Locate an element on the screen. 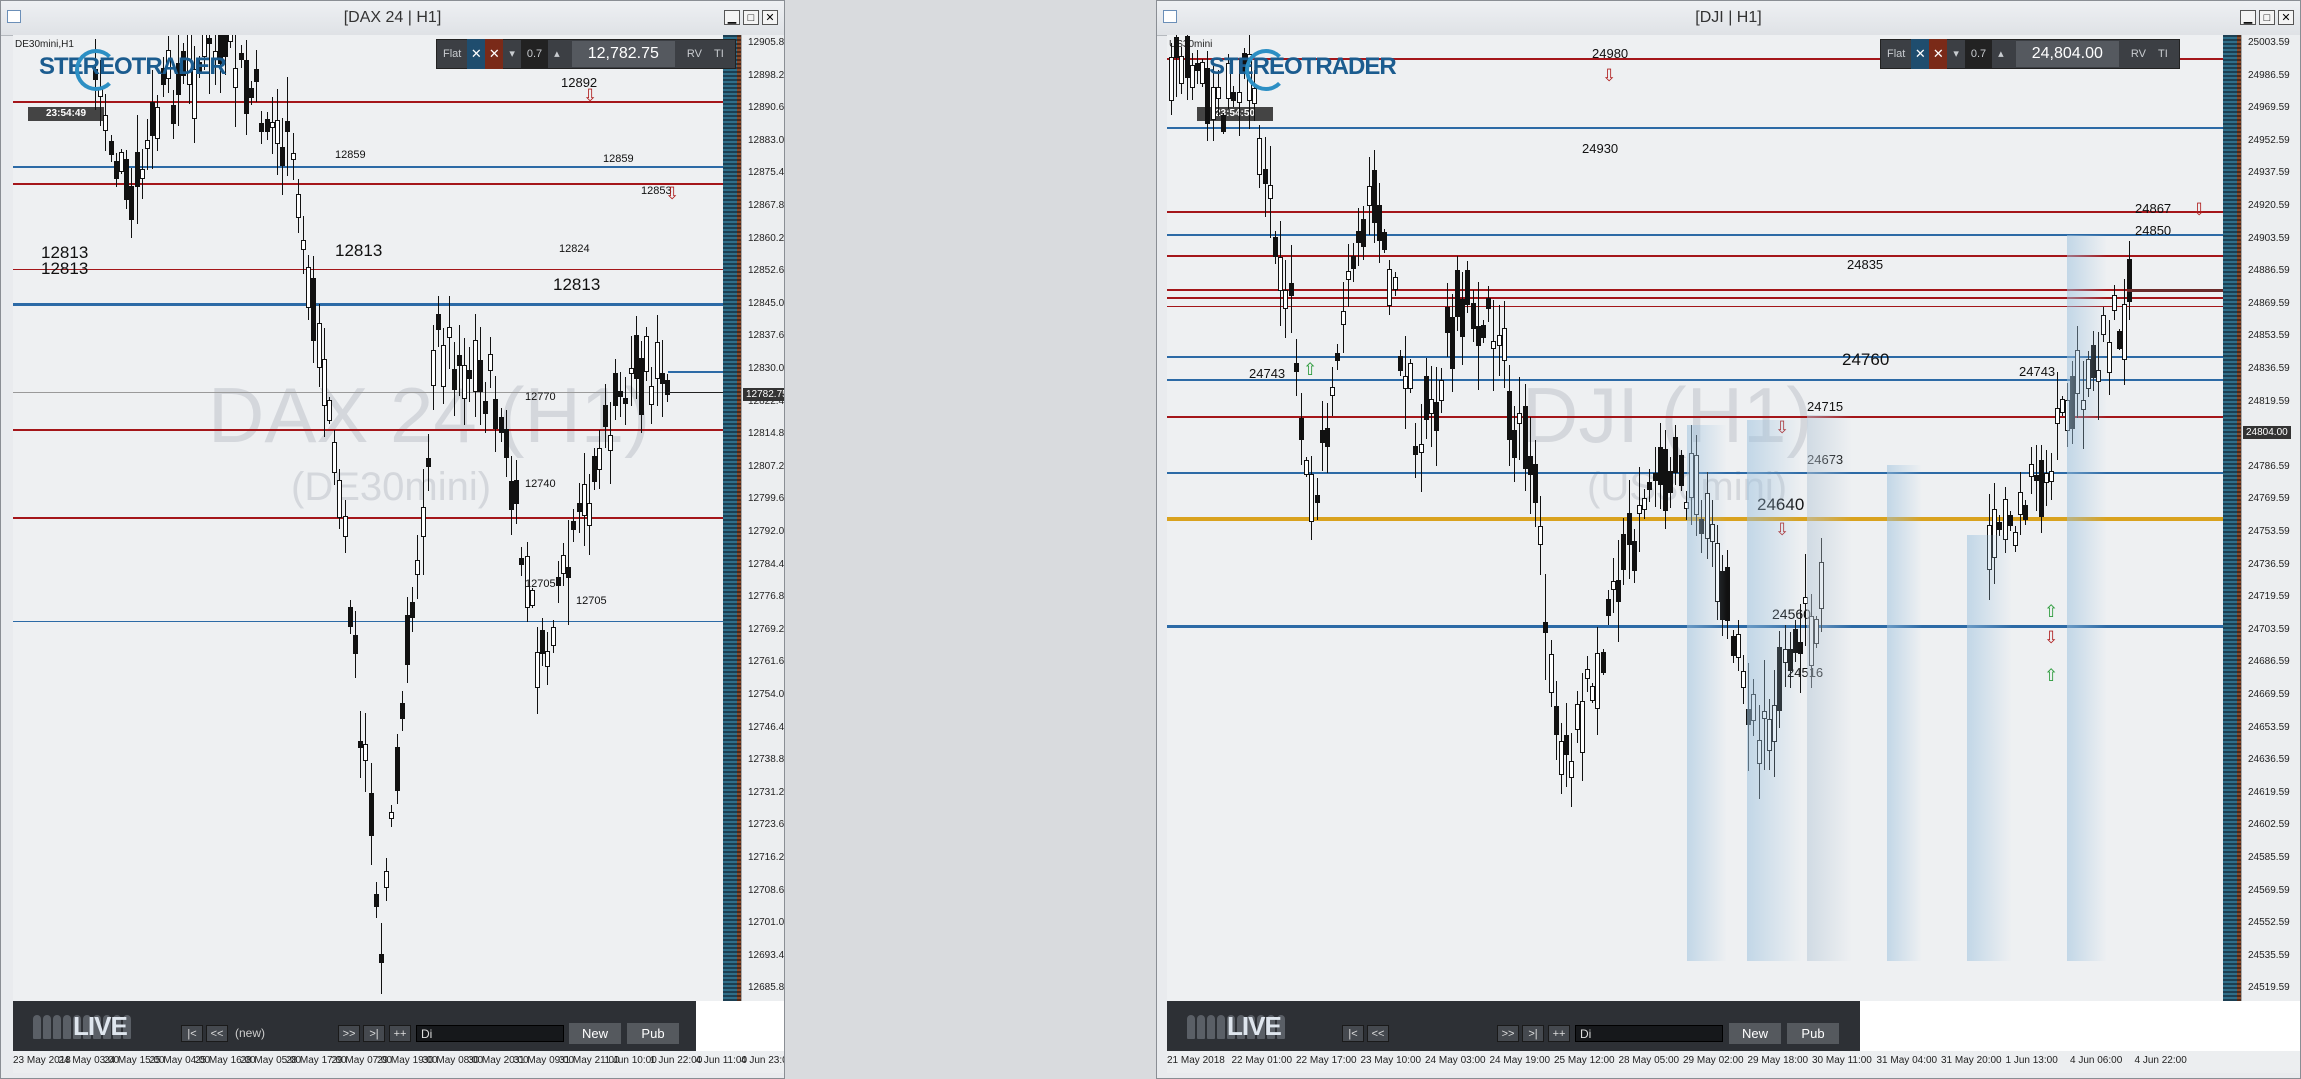 This screenshot has width=2301, height=1079. price-tick: 12845.05 is located at coordinates (766, 303).